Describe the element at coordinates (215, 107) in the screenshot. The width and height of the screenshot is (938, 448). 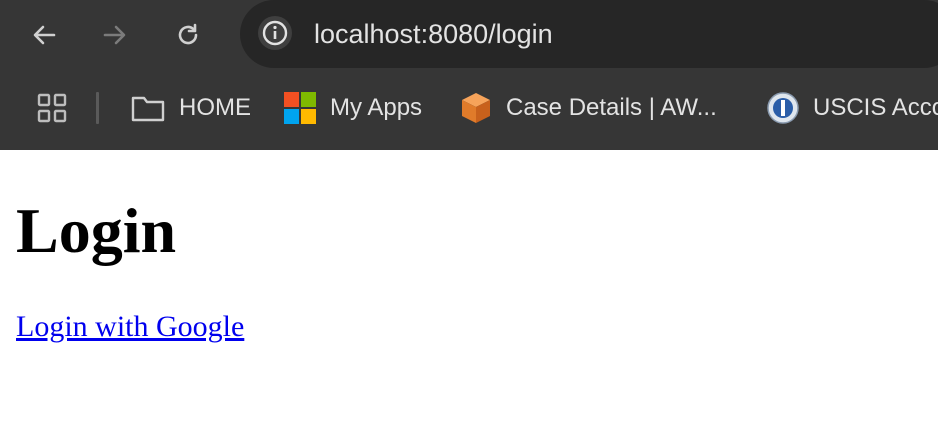
I see `bookmark-label: HOME` at that location.